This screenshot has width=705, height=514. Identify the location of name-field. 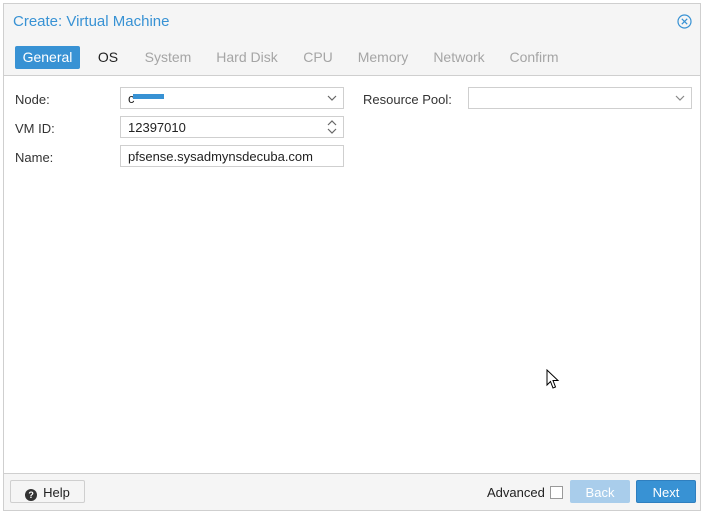
(232, 156).